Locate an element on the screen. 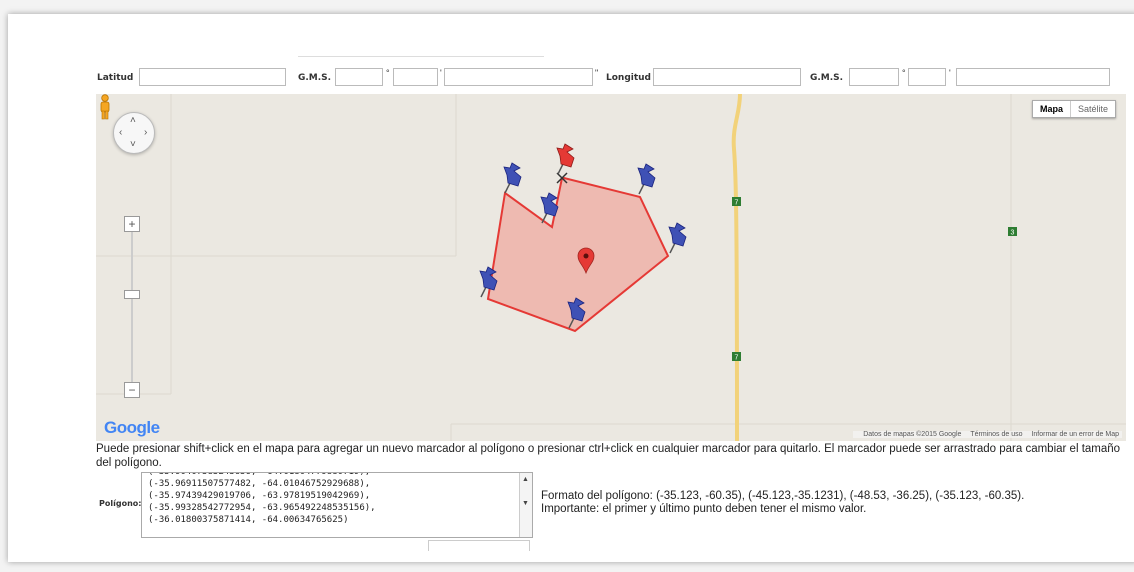  road-shield-7-top: 7 is located at coordinates (736, 202).